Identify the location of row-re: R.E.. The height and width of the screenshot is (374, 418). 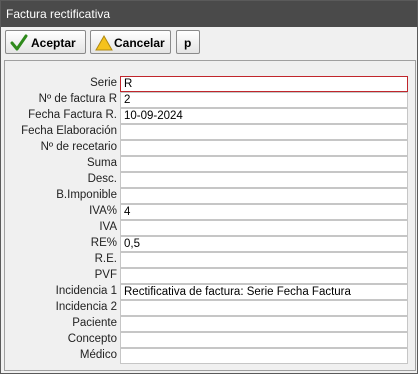
(210, 260).